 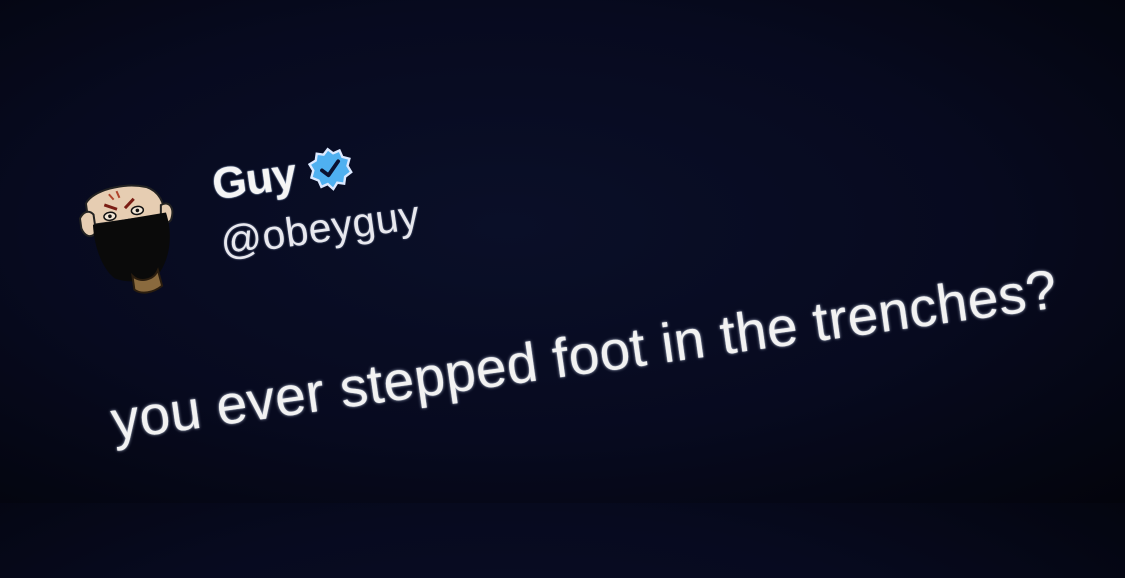 I want to click on profile-avatar, so click(x=130, y=240).